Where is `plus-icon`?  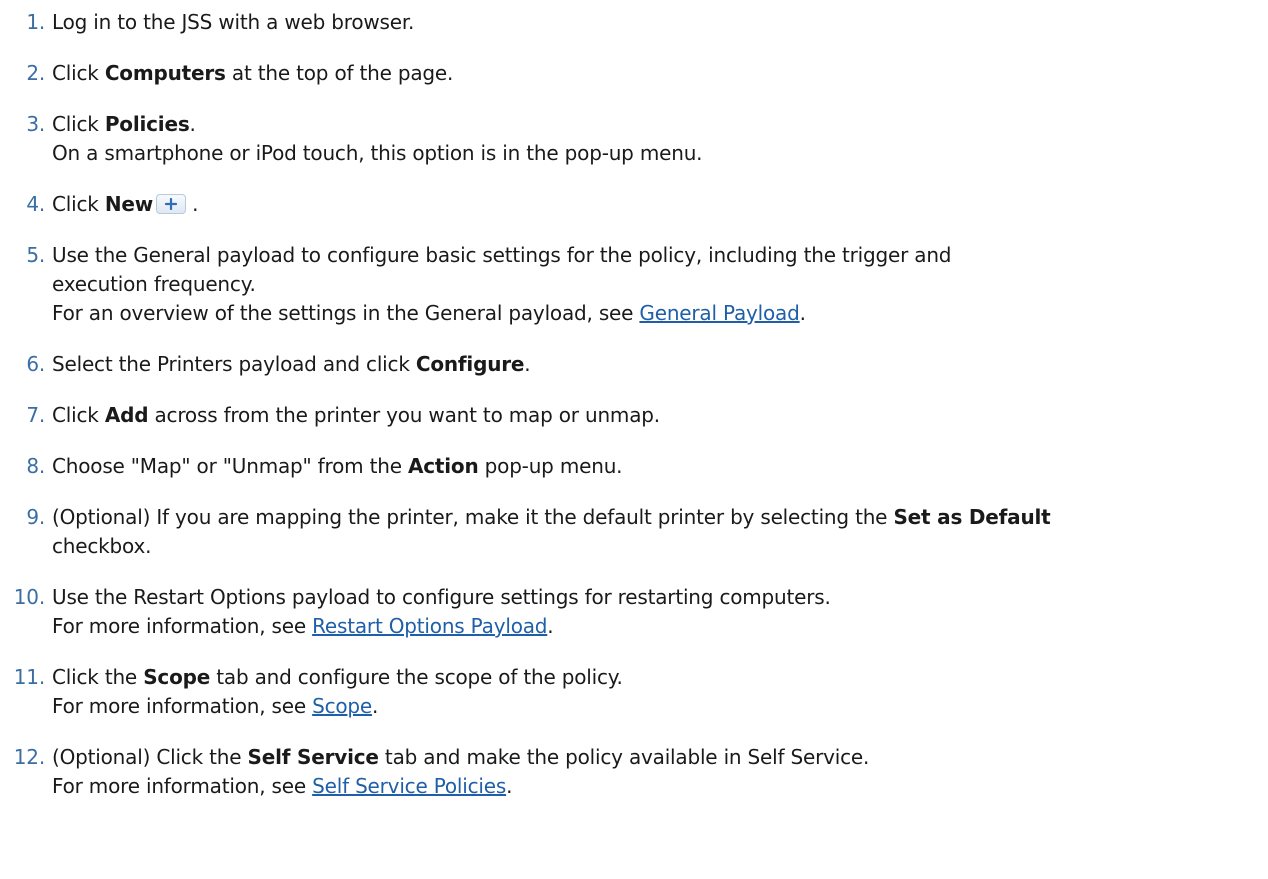 plus-icon is located at coordinates (171, 204).